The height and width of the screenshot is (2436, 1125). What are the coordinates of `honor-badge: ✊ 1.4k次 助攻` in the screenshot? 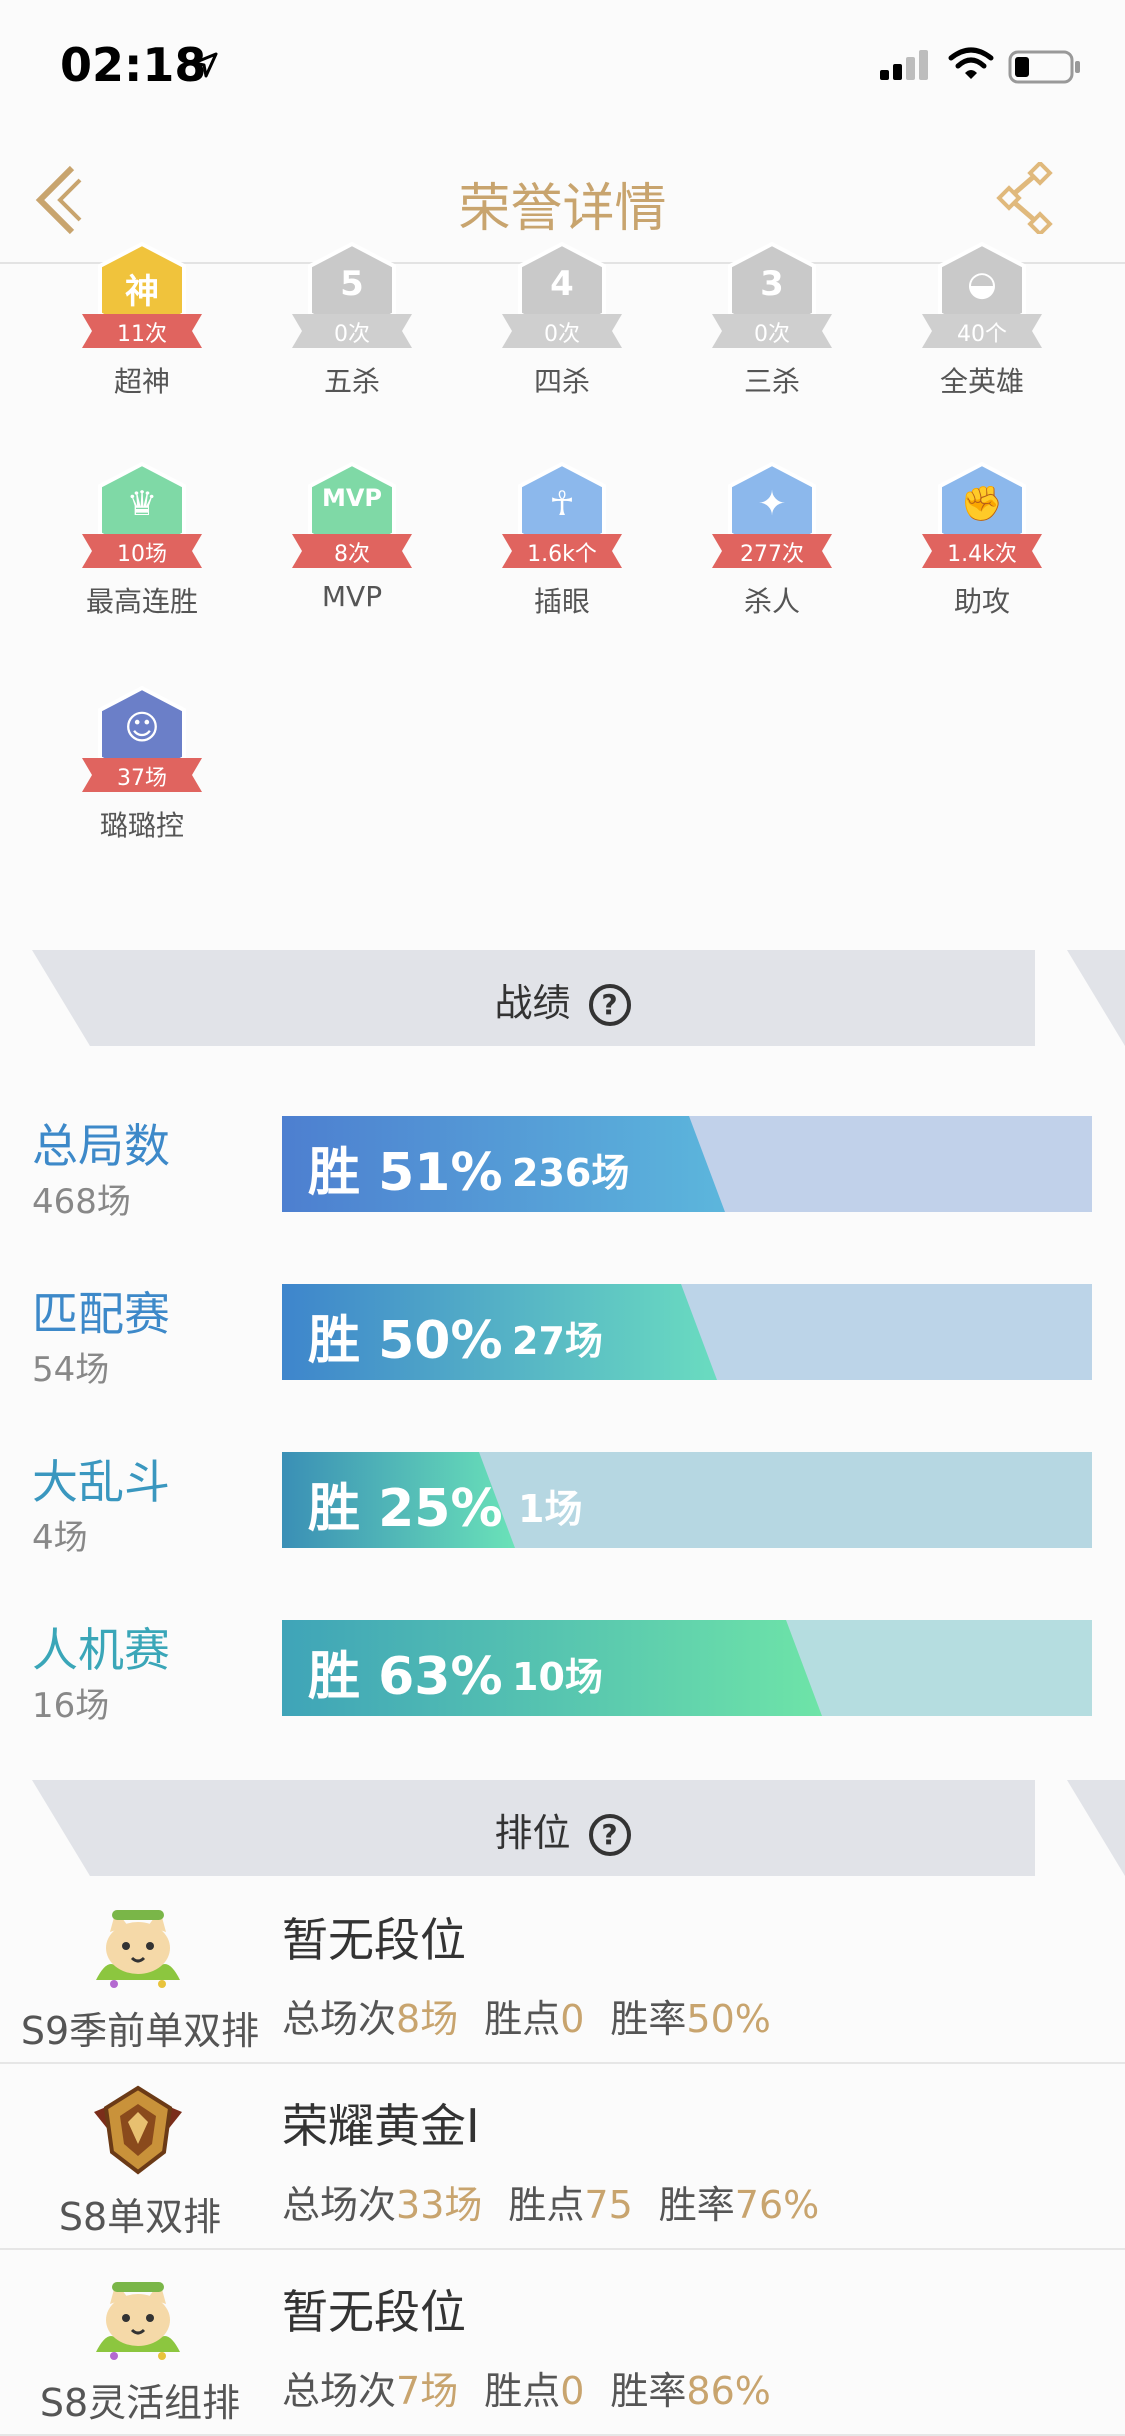 It's located at (982, 541).